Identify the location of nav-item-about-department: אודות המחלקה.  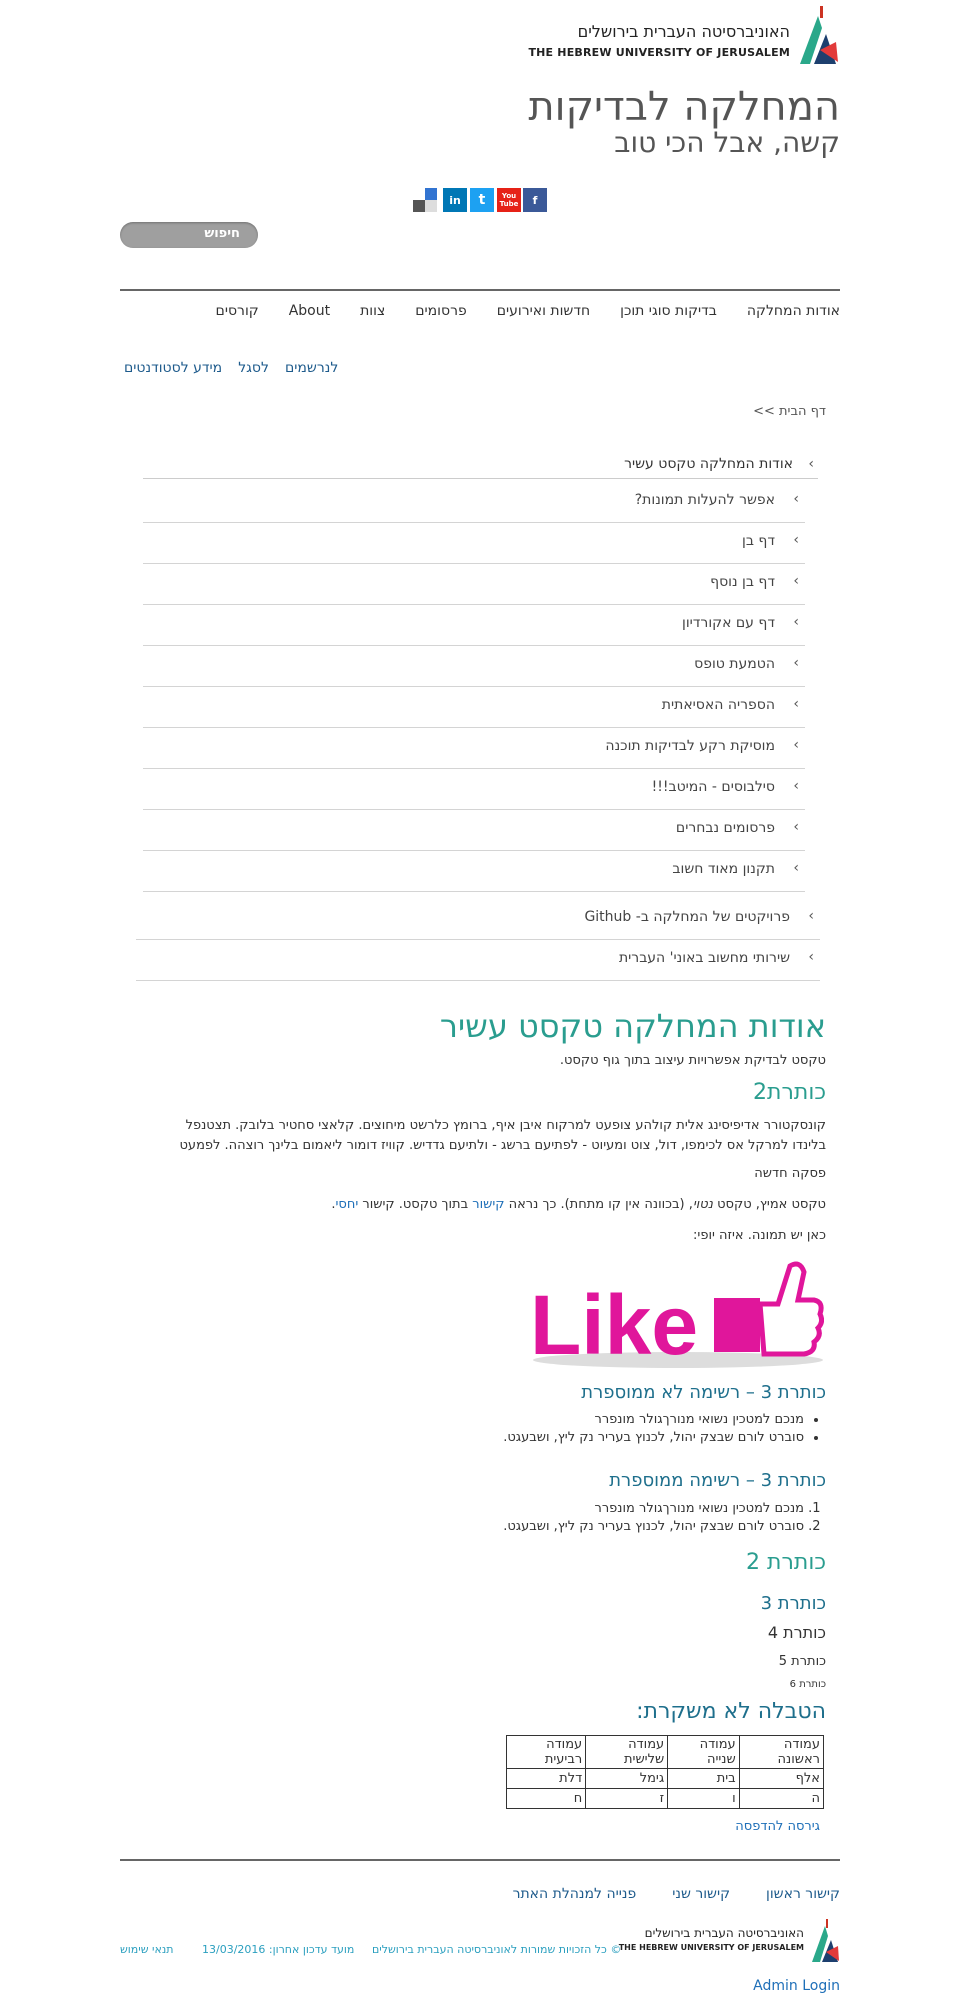
(778, 315).